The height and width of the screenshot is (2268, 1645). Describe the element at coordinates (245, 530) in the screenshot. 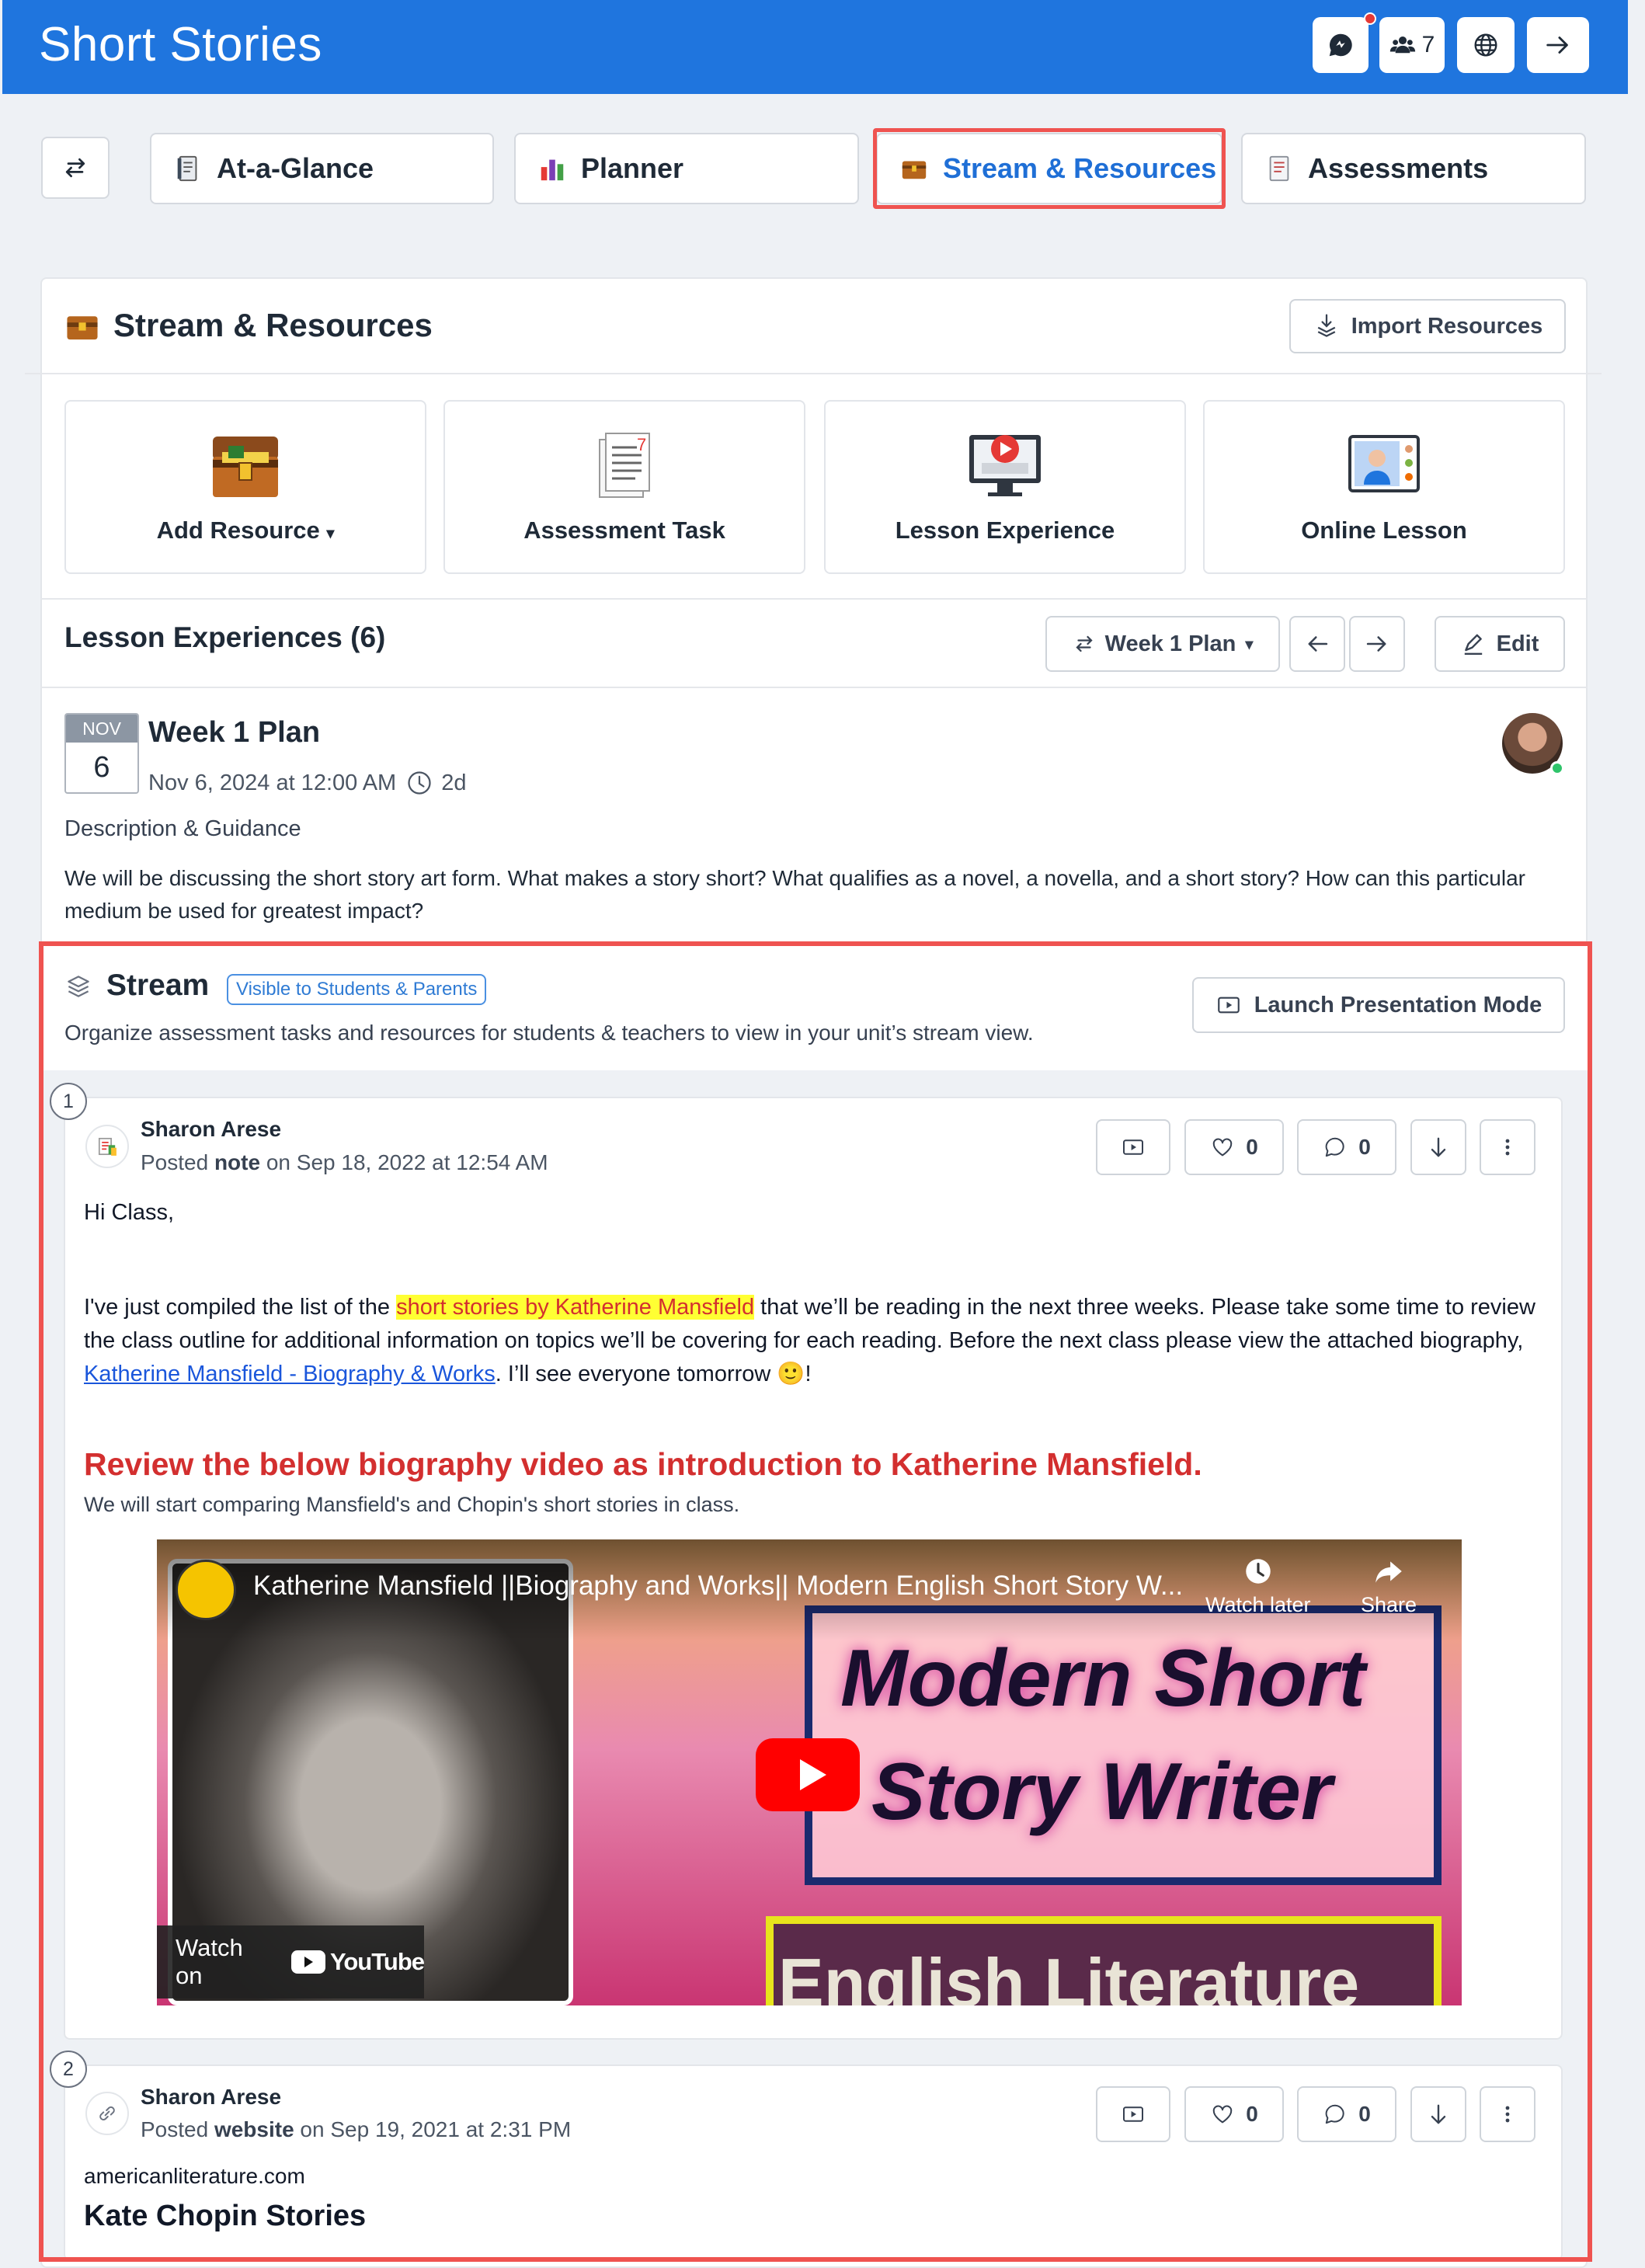

I see `tile-label: Add Resource ▾` at that location.